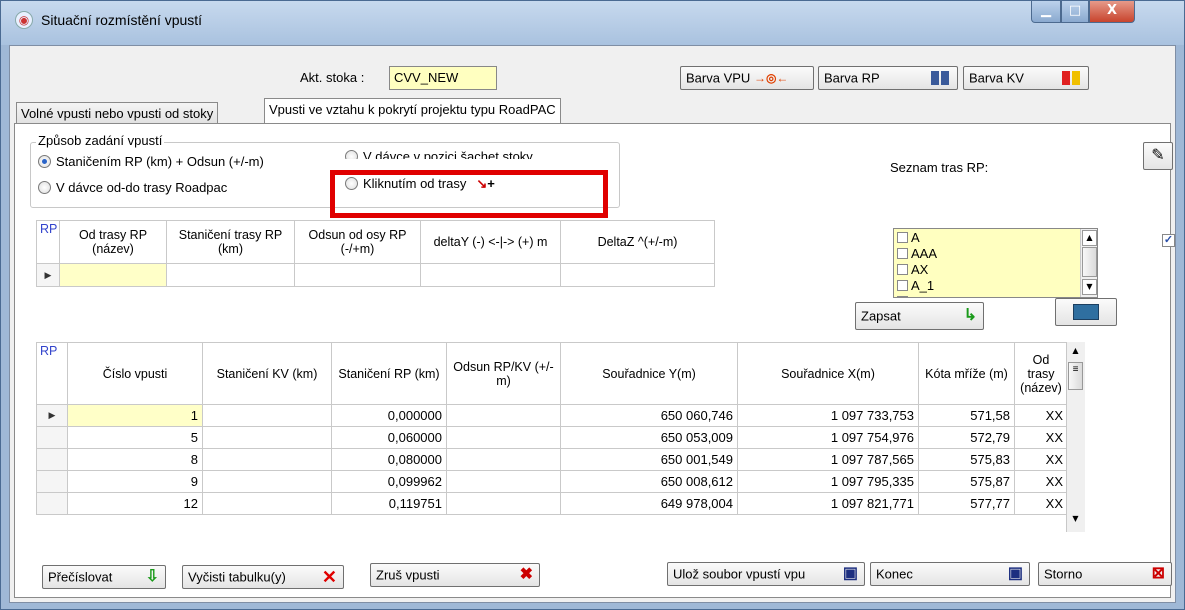 This screenshot has height=610, width=1185. I want to click on seznam-scrollbar: ▲ ▼, so click(1088, 263).